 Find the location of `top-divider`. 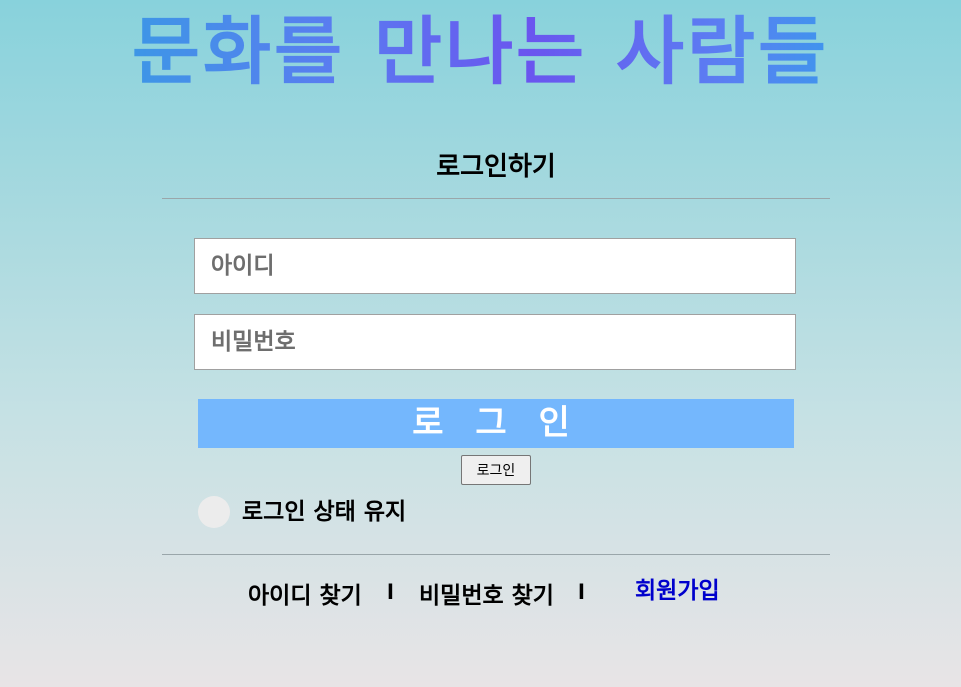

top-divider is located at coordinates (496, 198).